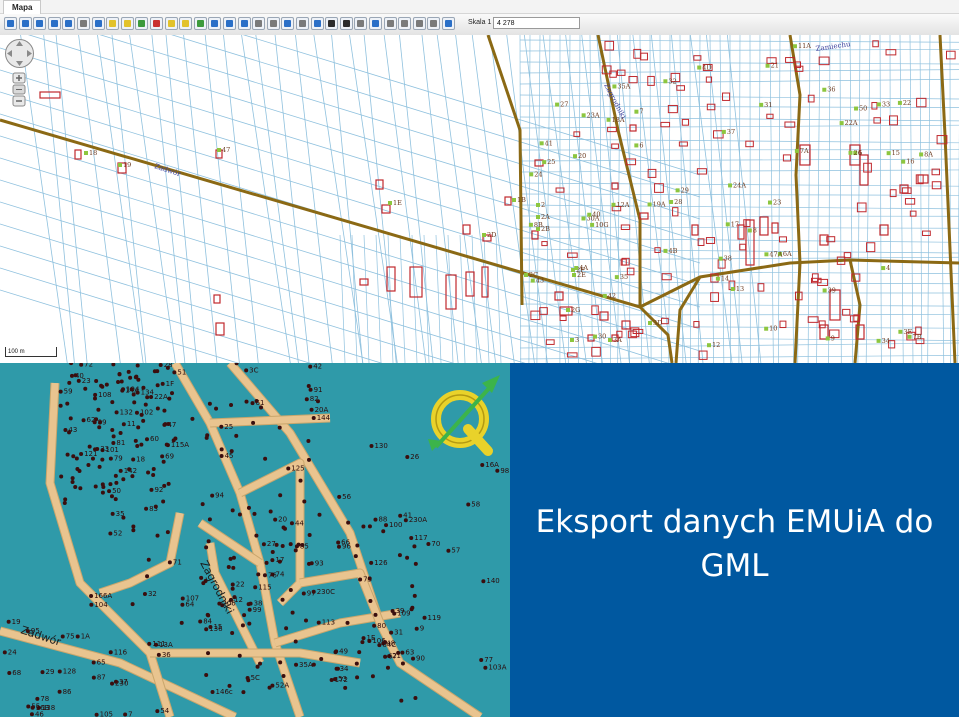 The height and width of the screenshot is (717, 959). What do you see at coordinates (244, 23) in the screenshot?
I see `download-button` at bounding box center [244, 23].